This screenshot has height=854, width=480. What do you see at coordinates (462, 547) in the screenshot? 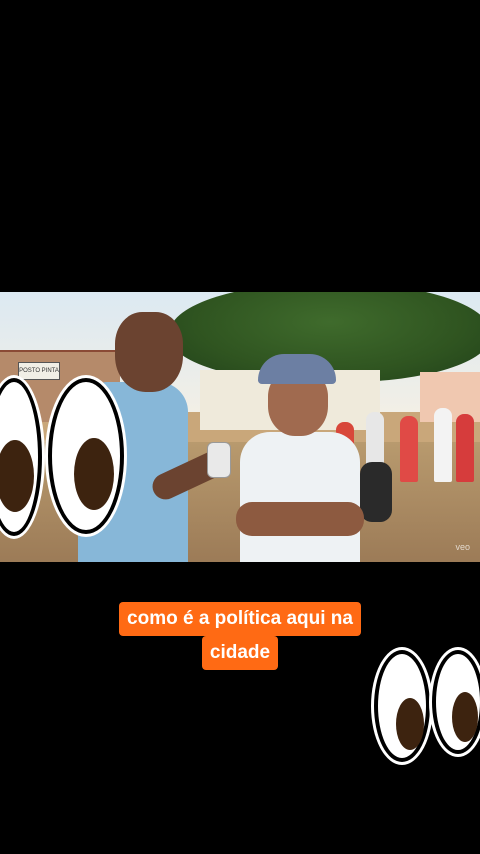
I see `watermark: veo` at bounding box center [462, 547].